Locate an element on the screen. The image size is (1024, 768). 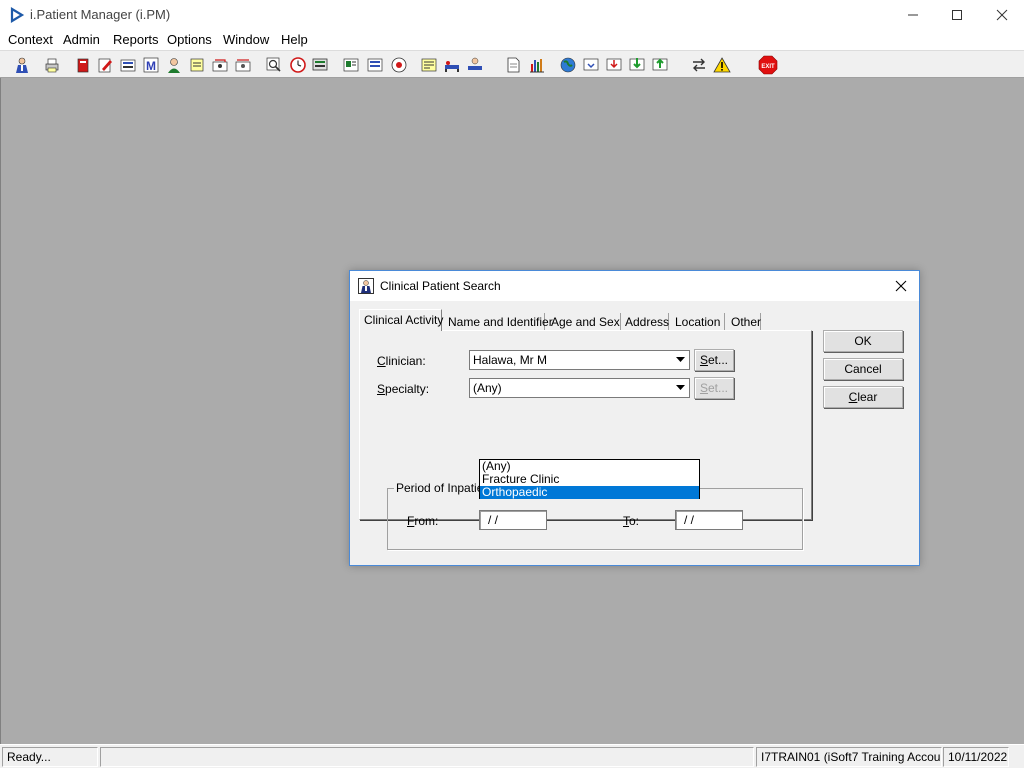
maximize-button is located at coordinates (957, 15).